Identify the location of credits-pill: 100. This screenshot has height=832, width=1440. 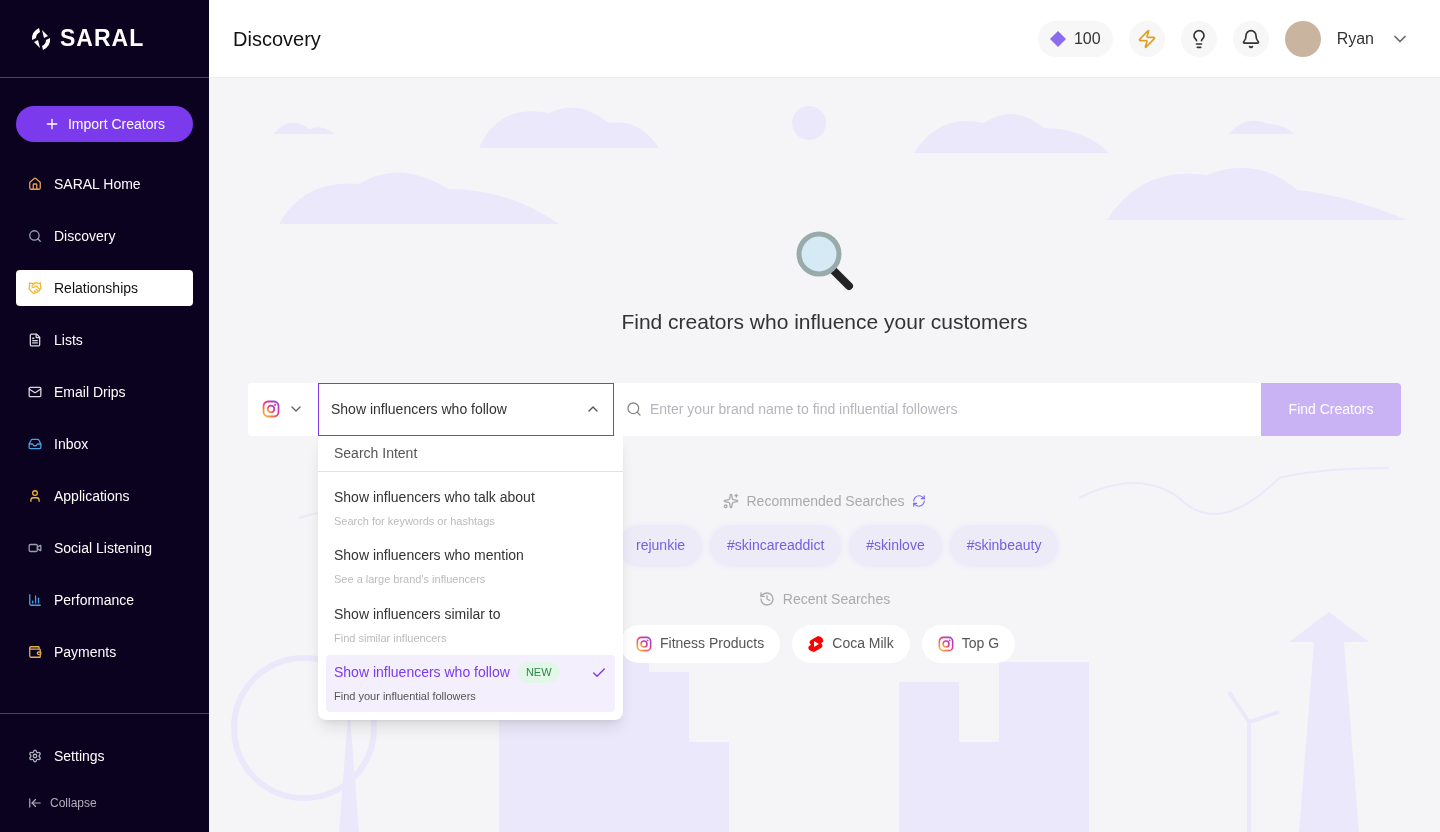
(1075, 38).